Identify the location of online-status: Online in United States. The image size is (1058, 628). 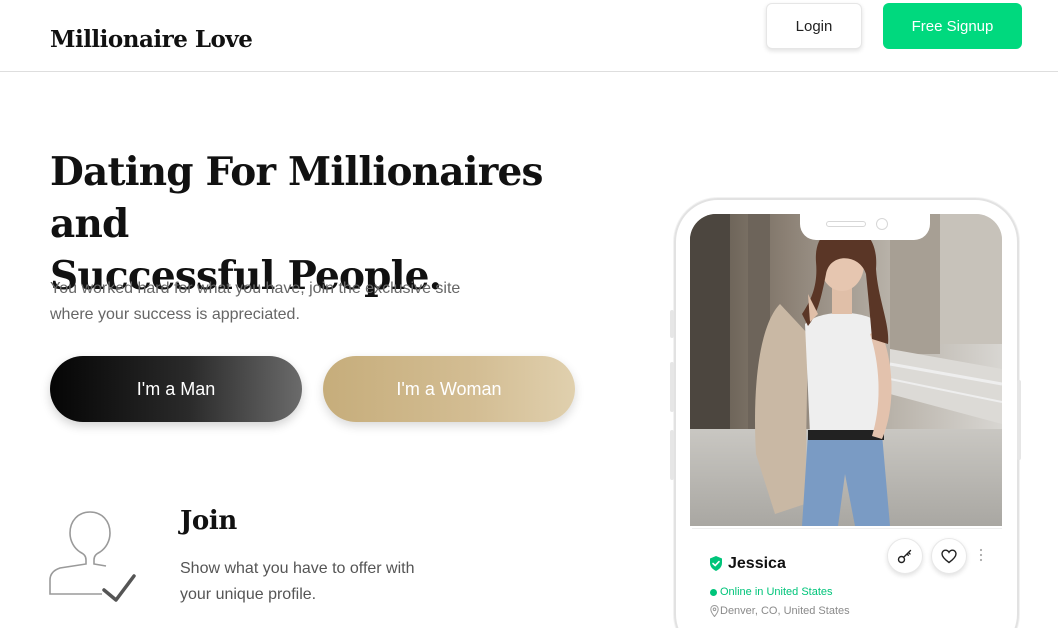
(776, 592).